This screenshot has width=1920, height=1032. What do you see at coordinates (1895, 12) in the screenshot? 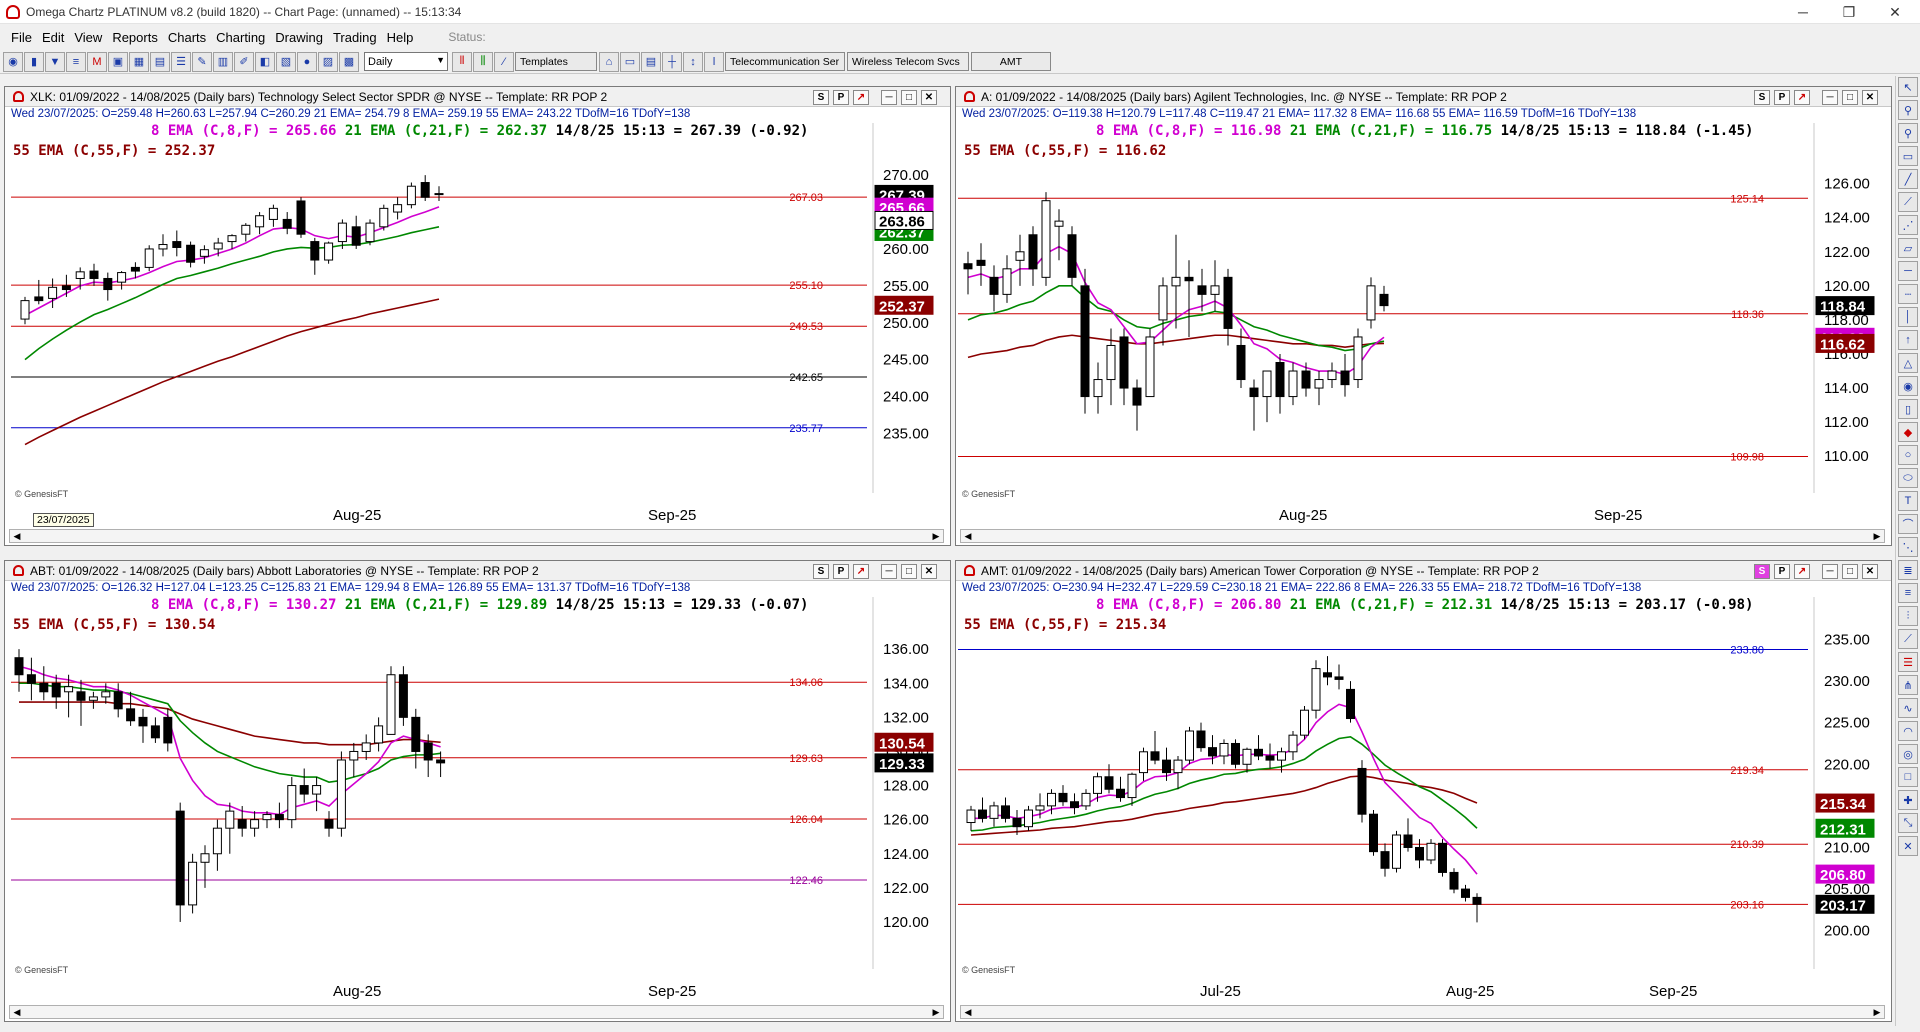
I see `close-button: ✕` at bounding box center [1895, 12].